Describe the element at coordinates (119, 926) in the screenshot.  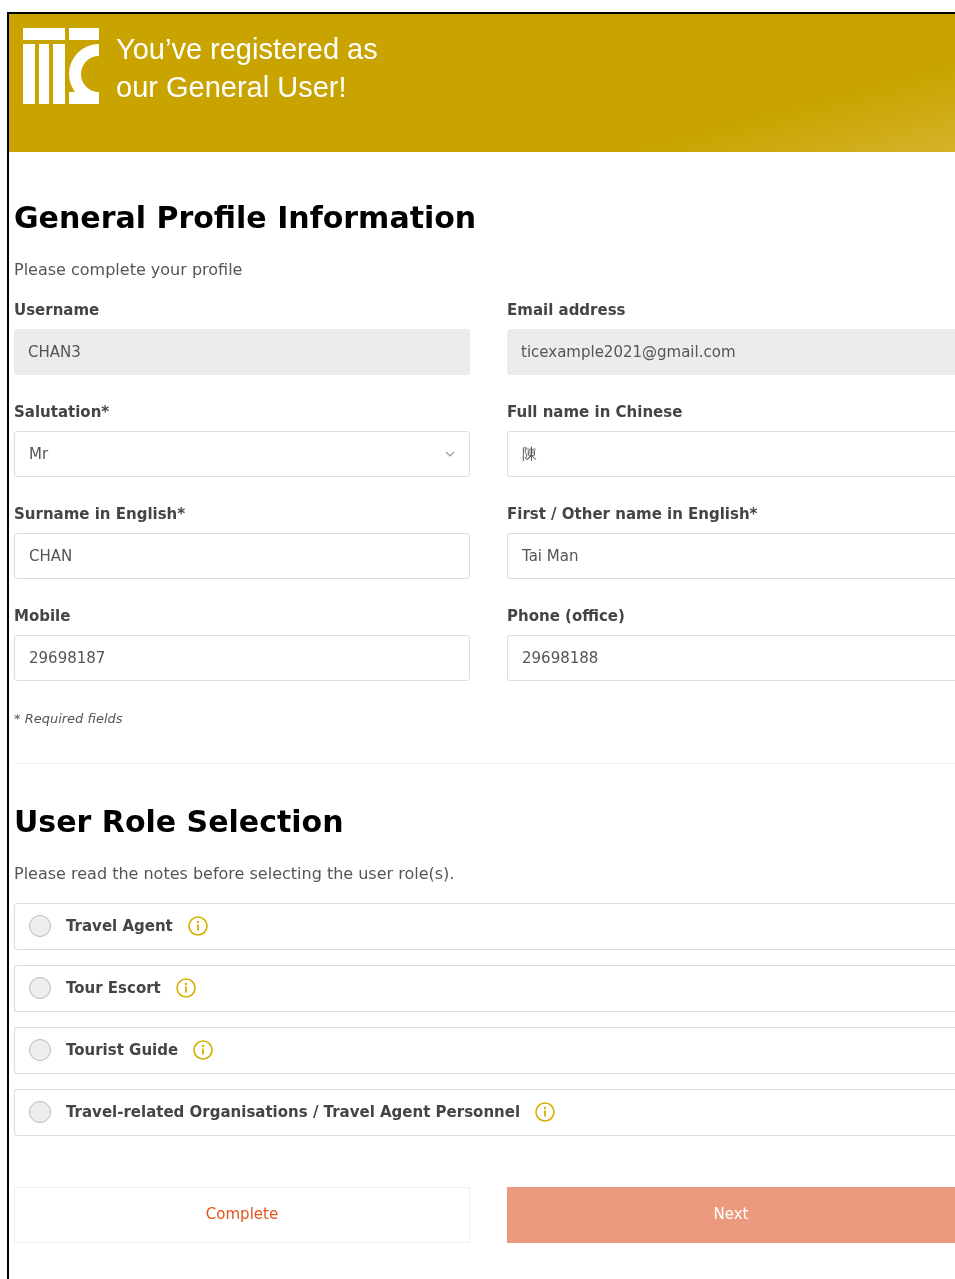
I see `role-label: Travel Agent` at that location.